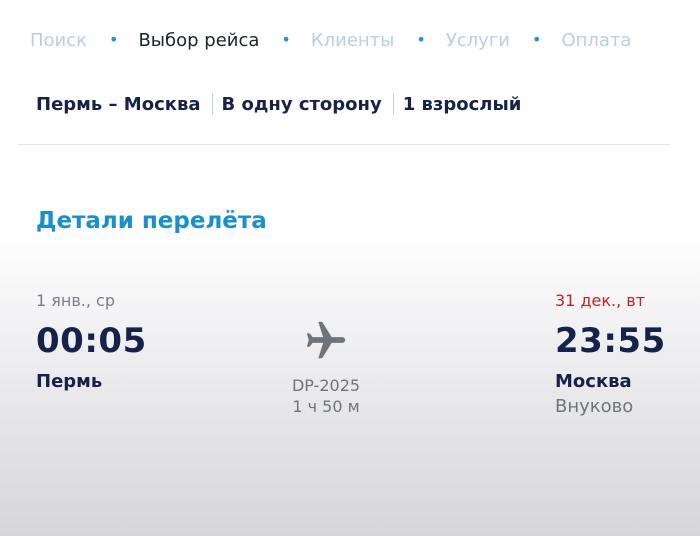 This screenshot has width=700, height=536. I want to click on arrival-time: 23:55, so click(610, 341).